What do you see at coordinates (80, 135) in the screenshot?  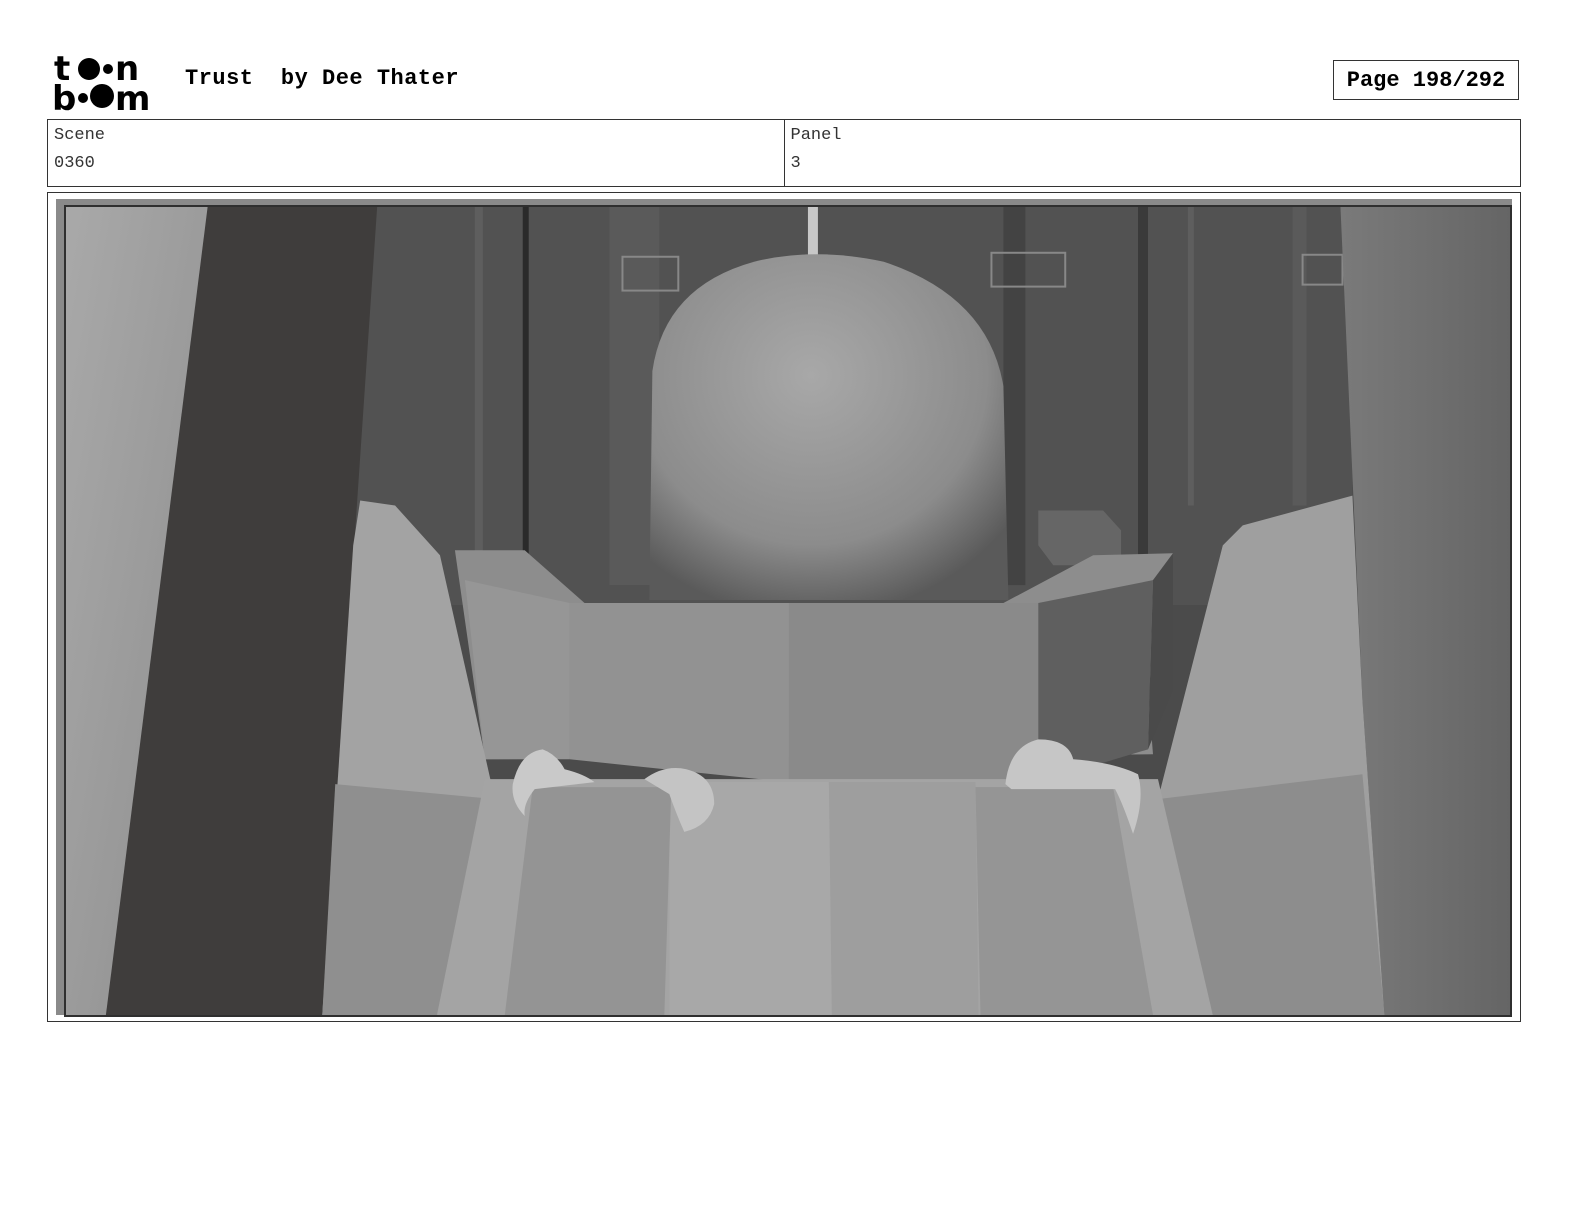 I see `scene-label: Scene` at bounding box center [80, 135].